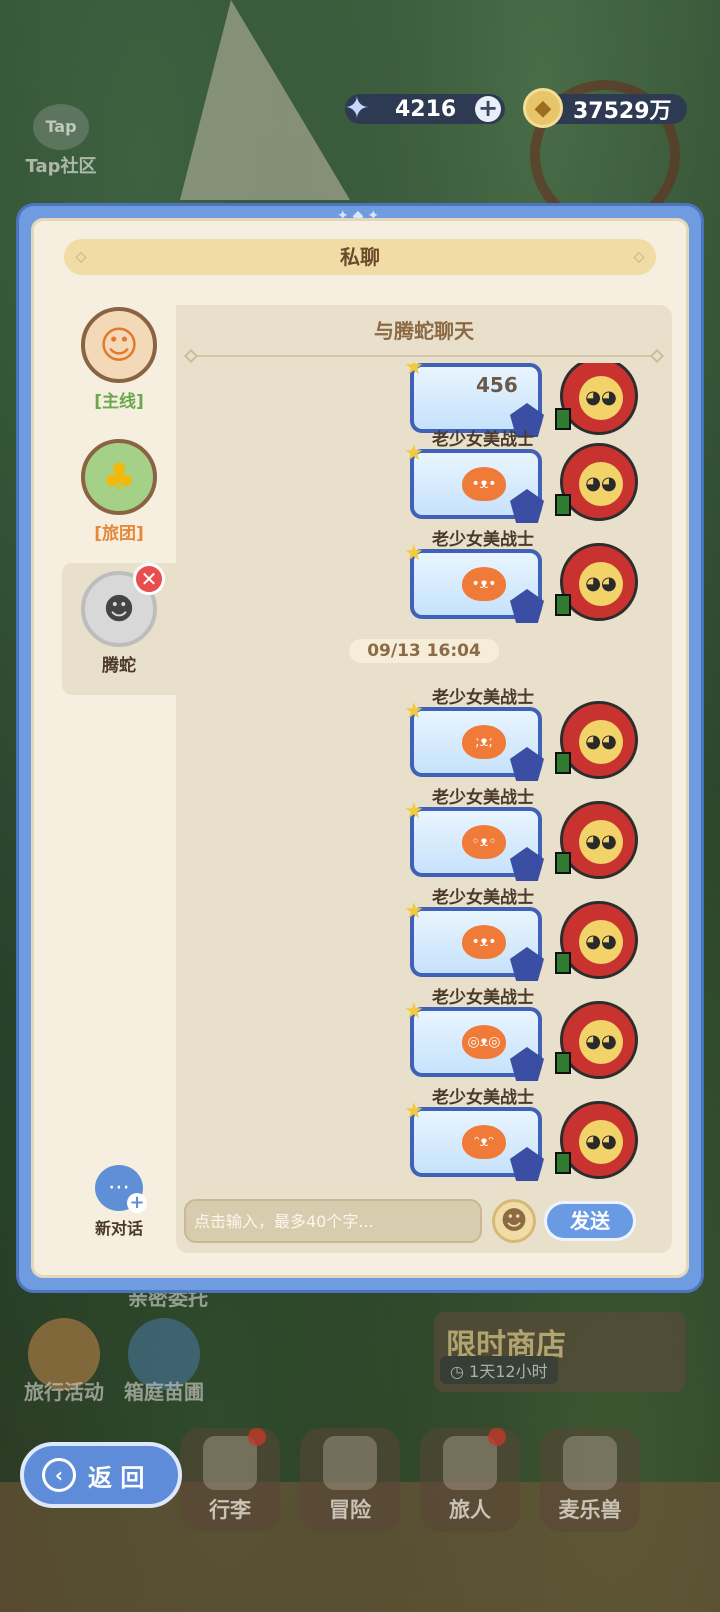  I want to click on gem-count: 4216, so click(426, 109).